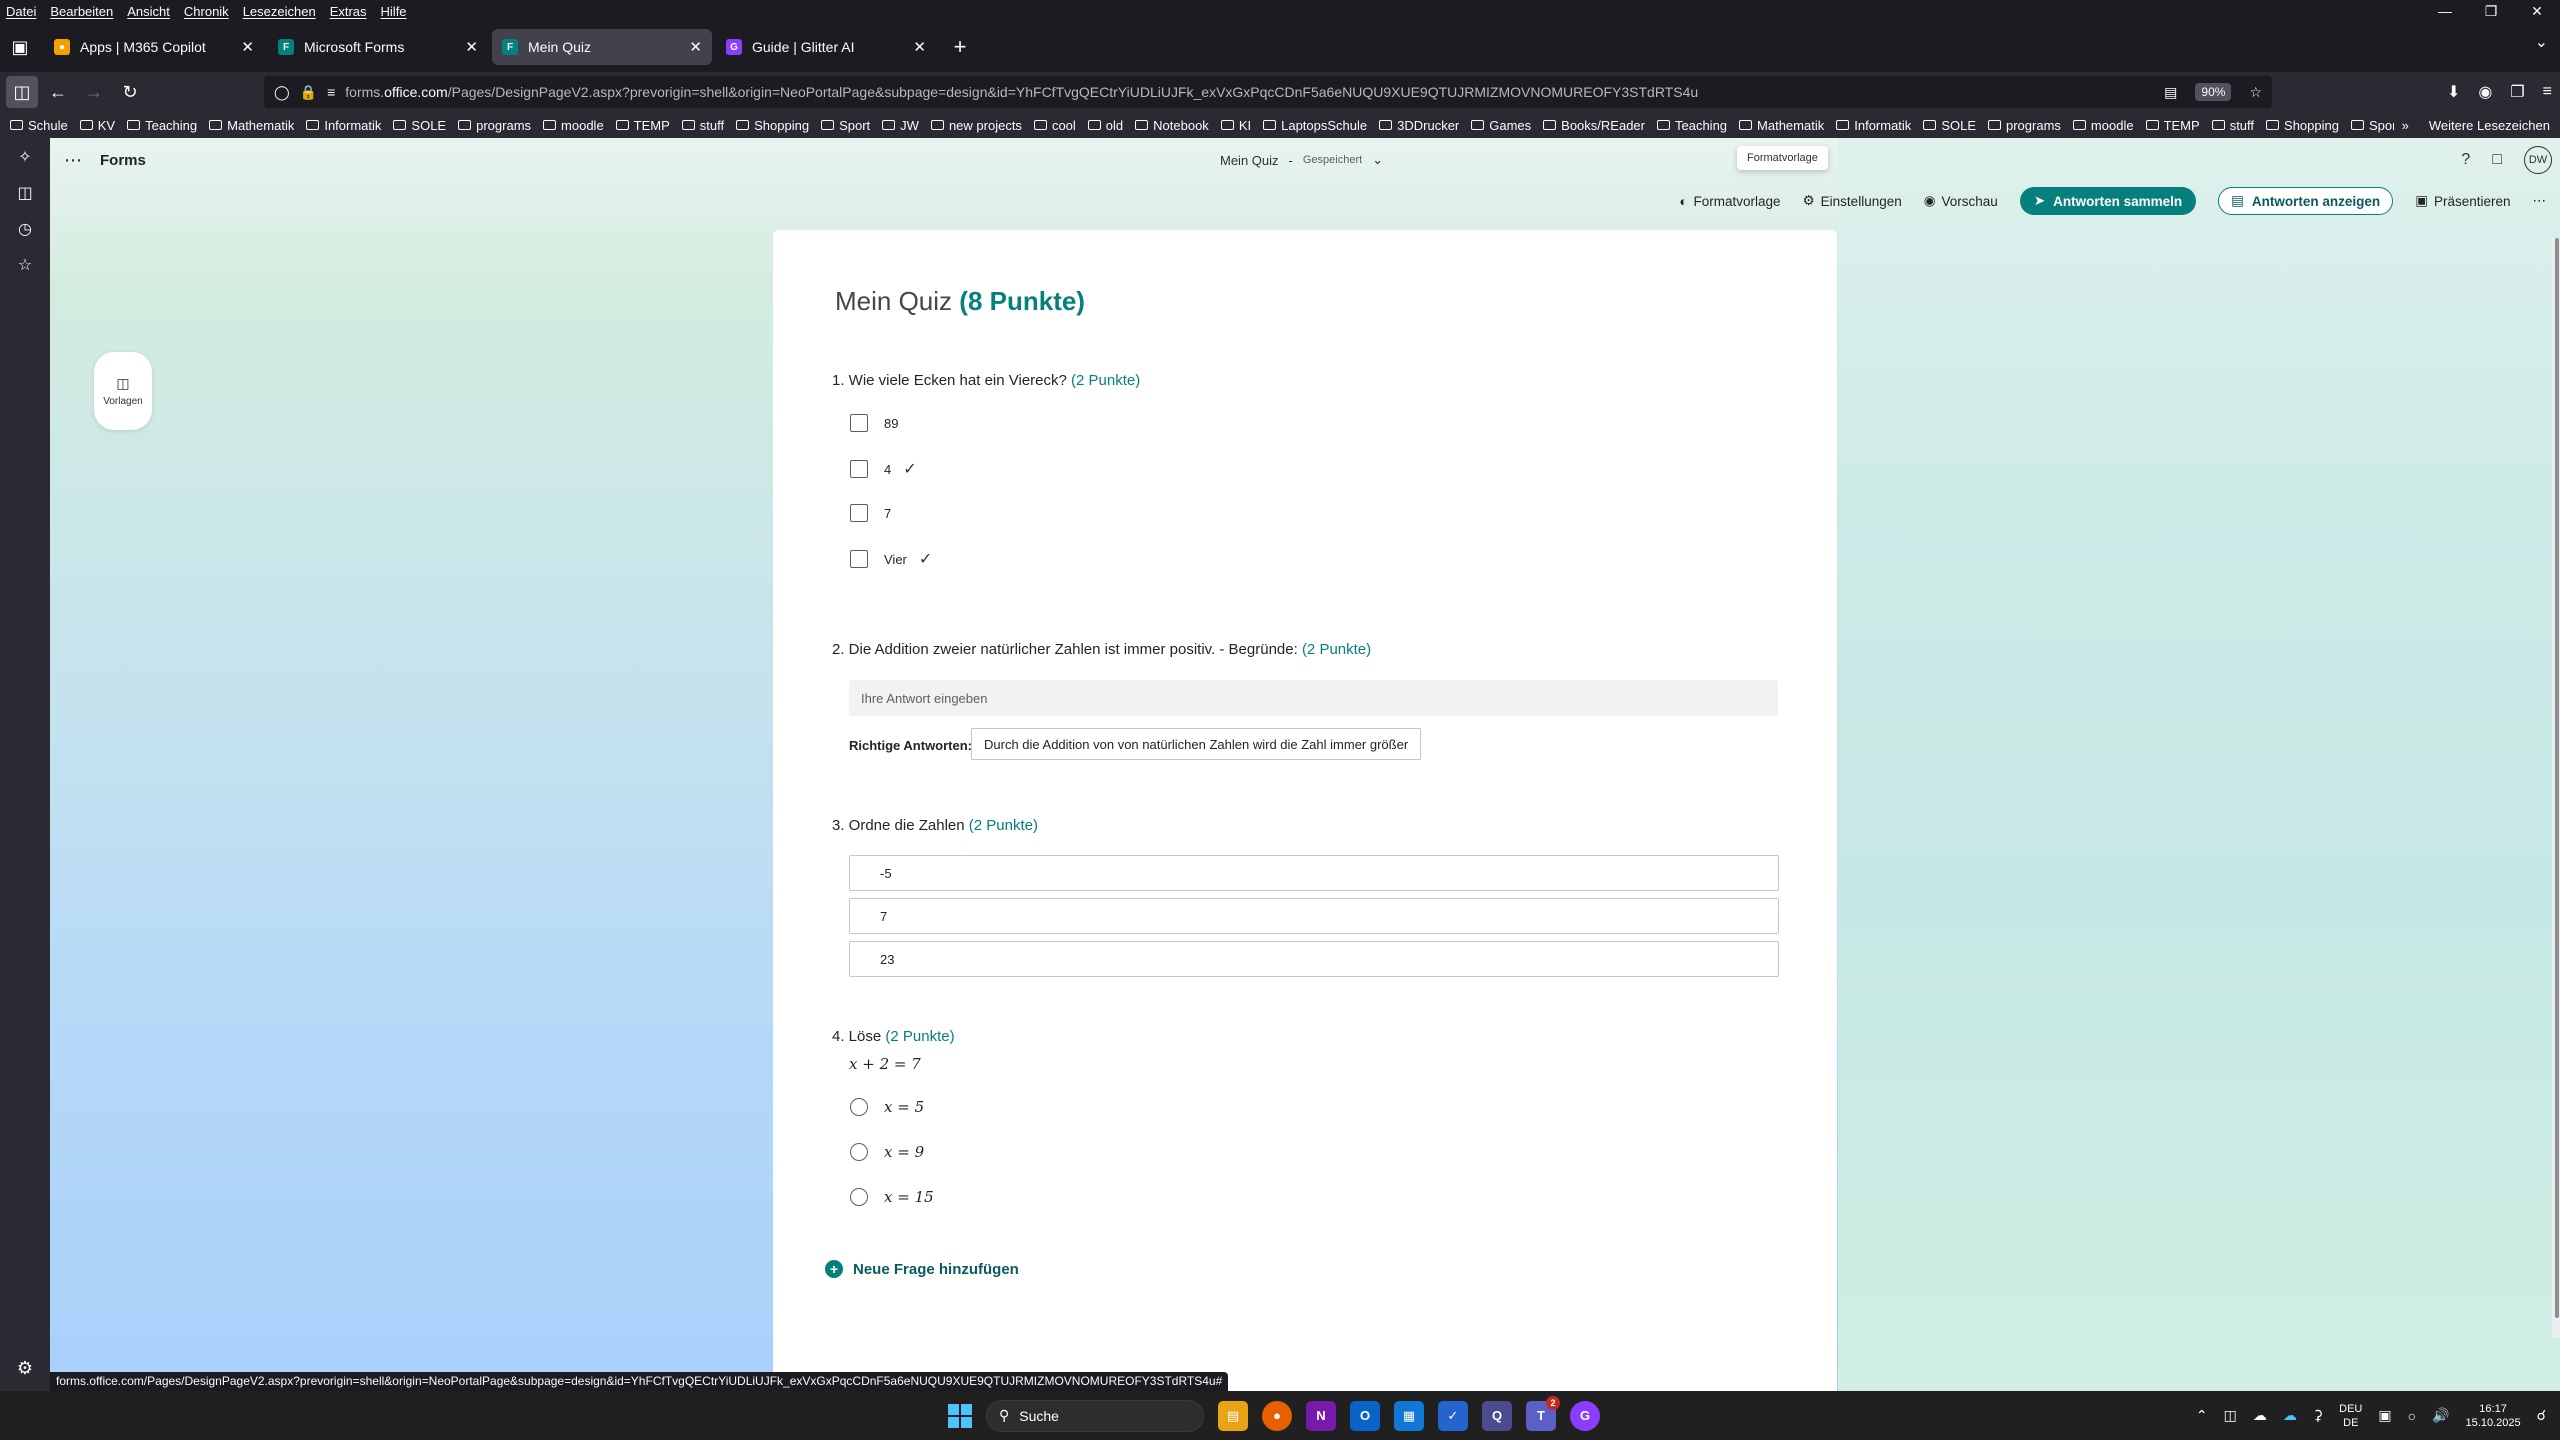 The image size is (2560, 1440). Describe the element at coordinates (394, 11) in the screenshot. I see `menu-hilfe: Hilfe` at that location.